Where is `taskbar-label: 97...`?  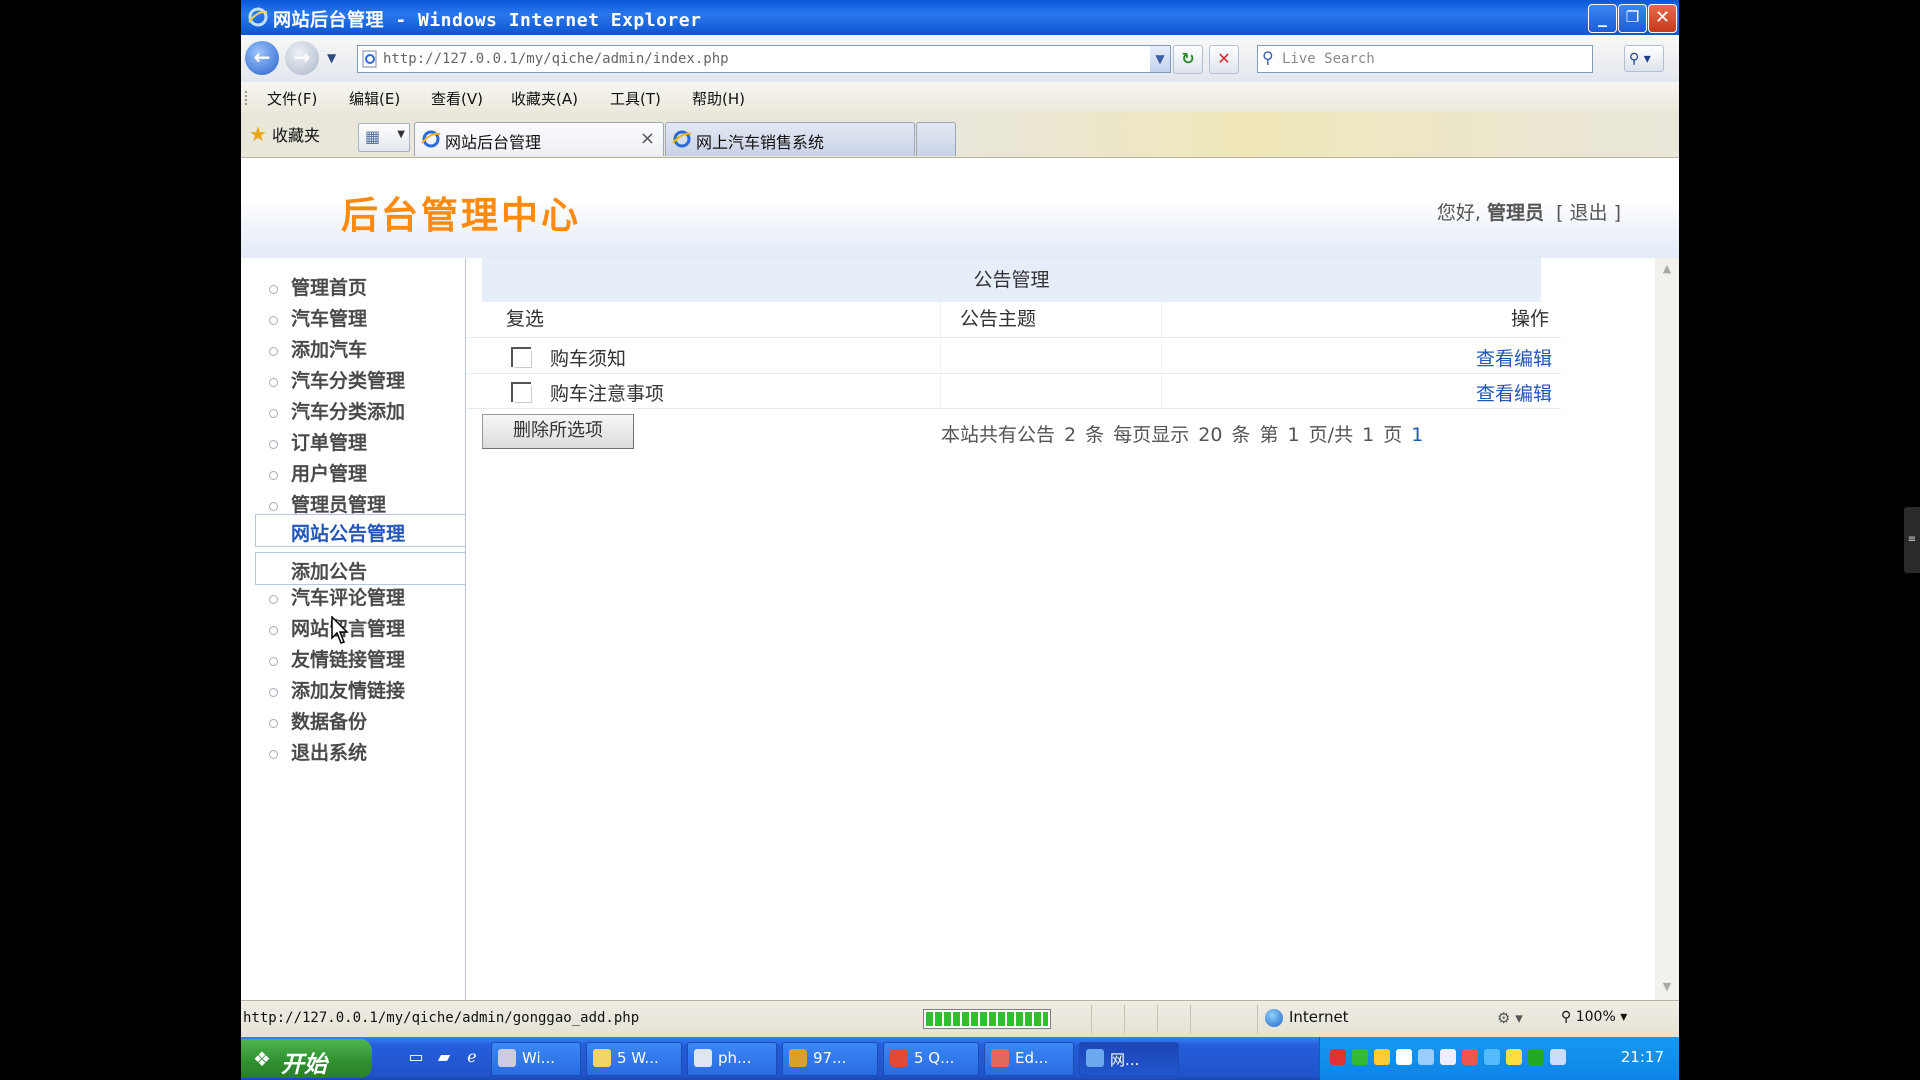
taskbar-label: 97... is located at coordinates (830, 1058).